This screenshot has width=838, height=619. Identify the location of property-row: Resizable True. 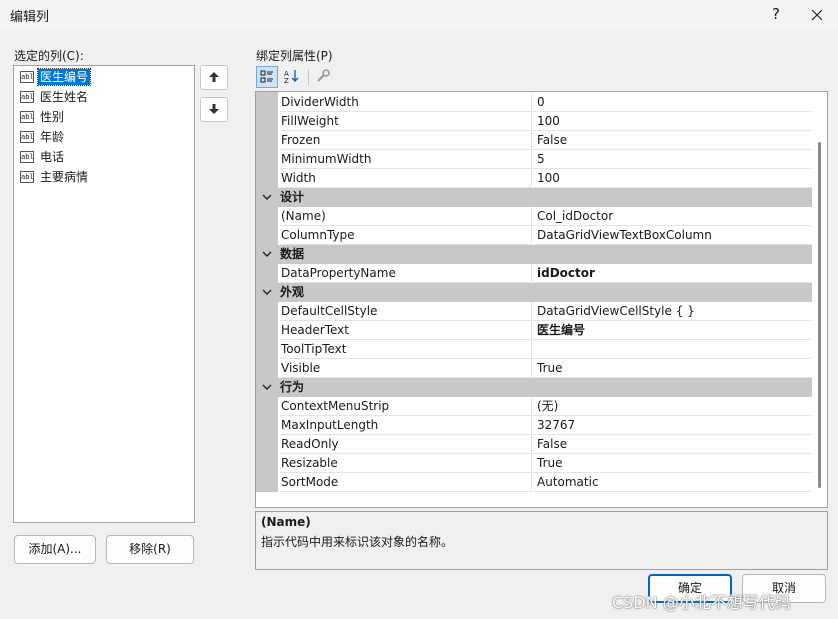
(534, 463).